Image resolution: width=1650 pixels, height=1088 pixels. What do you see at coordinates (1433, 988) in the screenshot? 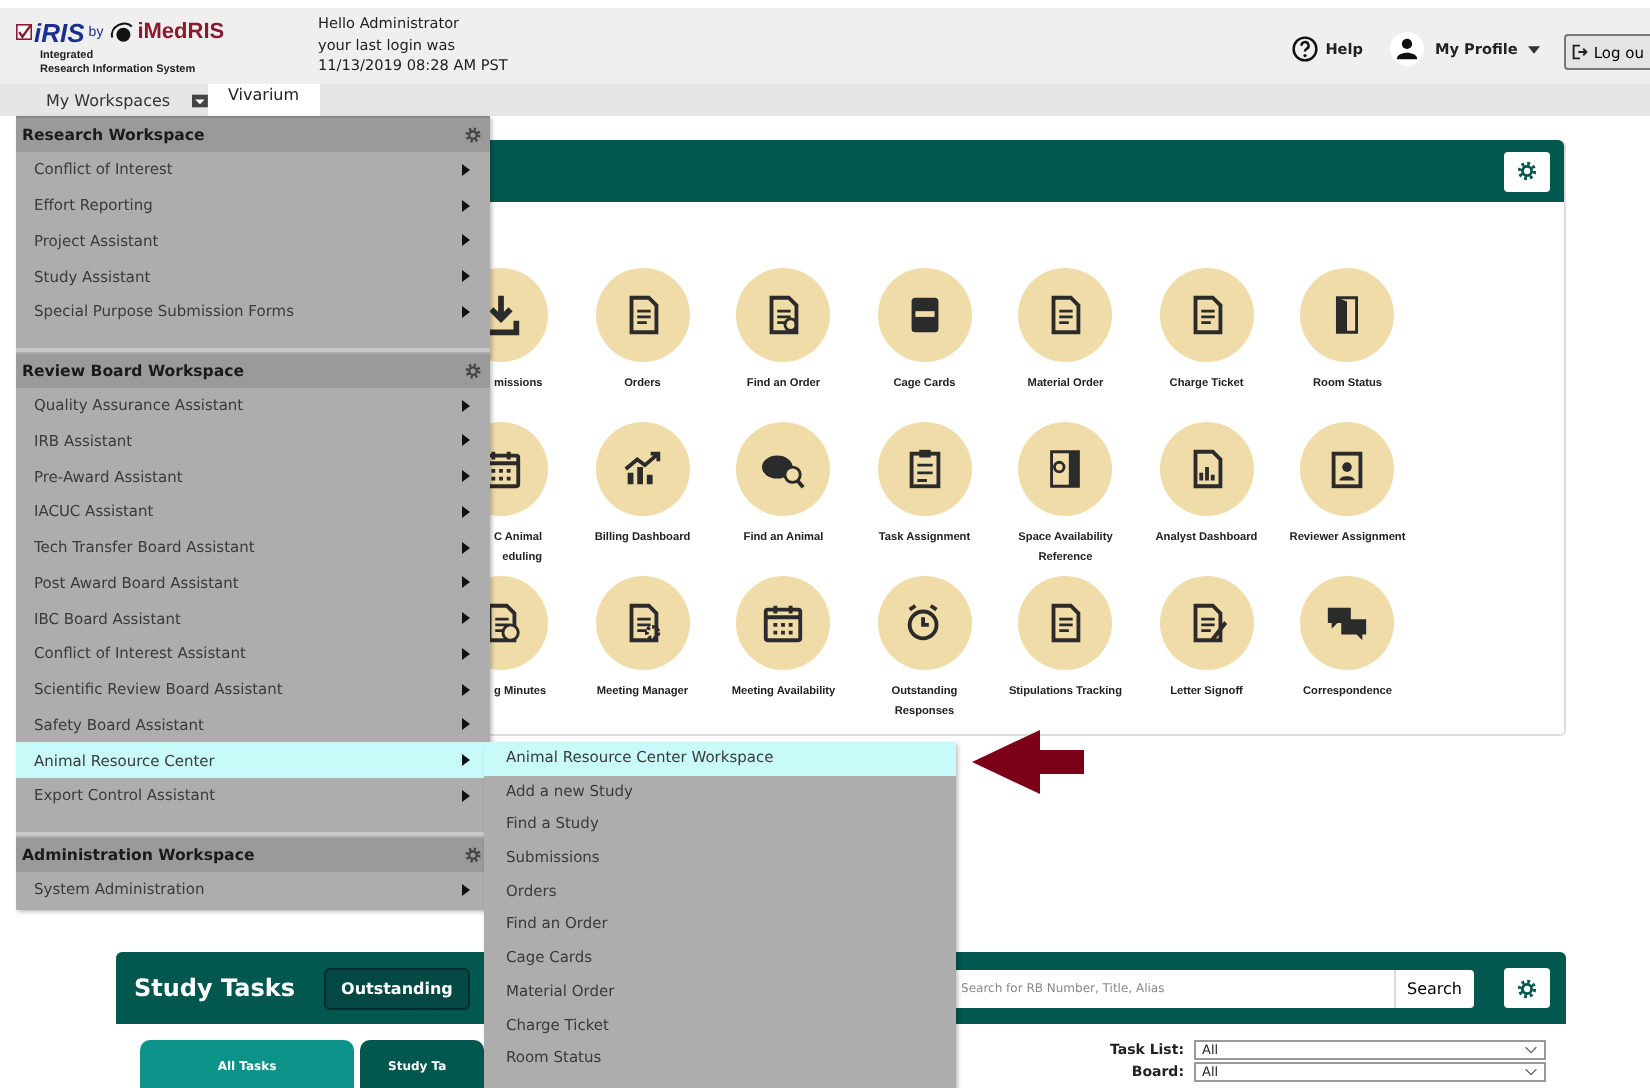
I see `search-button: Search` at bounding box center [1433, 988].